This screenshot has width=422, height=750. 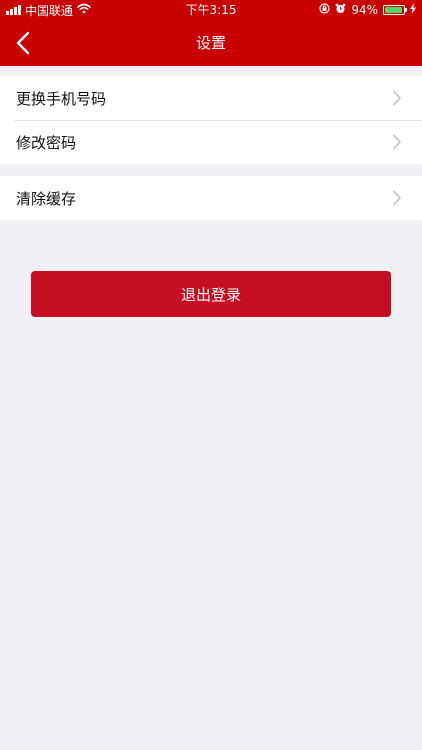 I want to click on page-title: 设置, so click(x=210, y=43).